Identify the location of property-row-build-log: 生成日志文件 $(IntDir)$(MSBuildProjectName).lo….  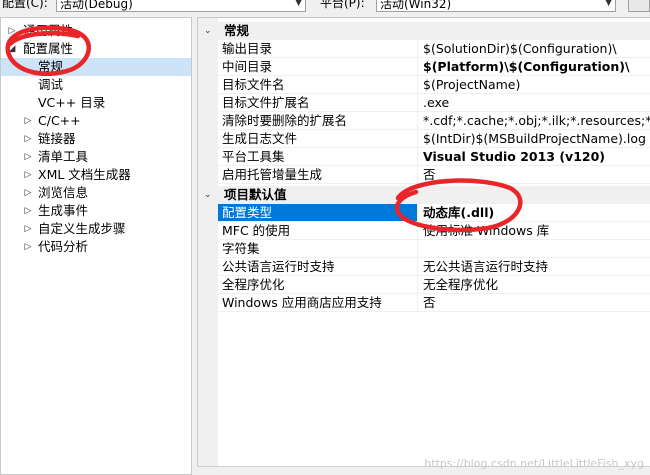
(434, 139).